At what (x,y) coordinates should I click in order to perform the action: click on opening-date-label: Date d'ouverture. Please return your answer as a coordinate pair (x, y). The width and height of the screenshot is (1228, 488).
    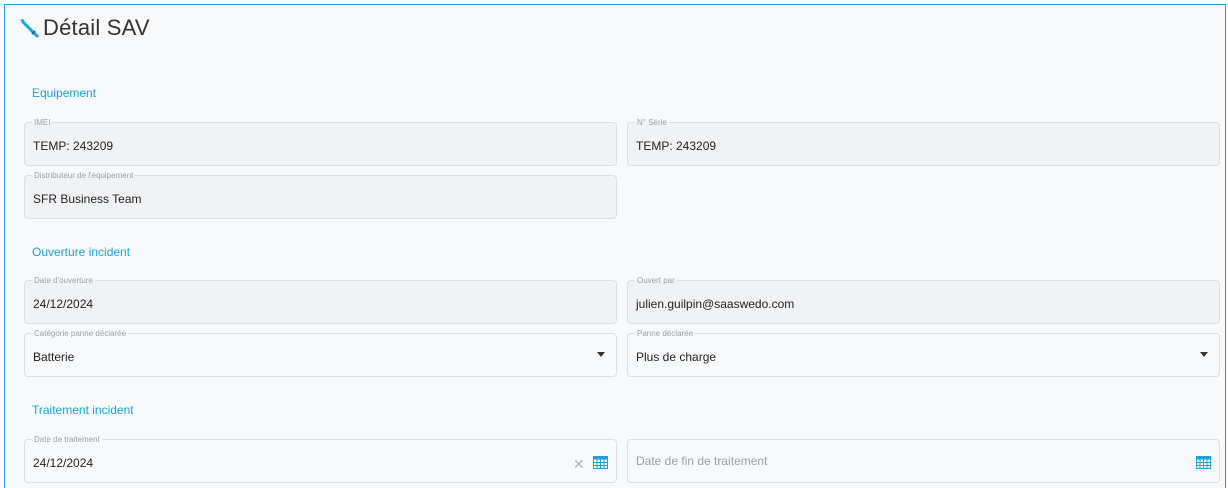
    Looking at the image, I should click on (63, 280).